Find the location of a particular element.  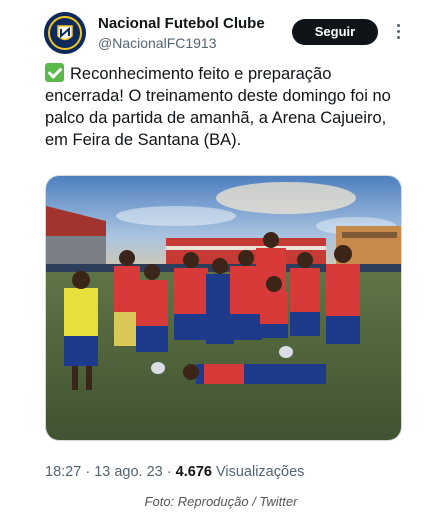

check-mark-button-icon is located at coordinates (54, 72).